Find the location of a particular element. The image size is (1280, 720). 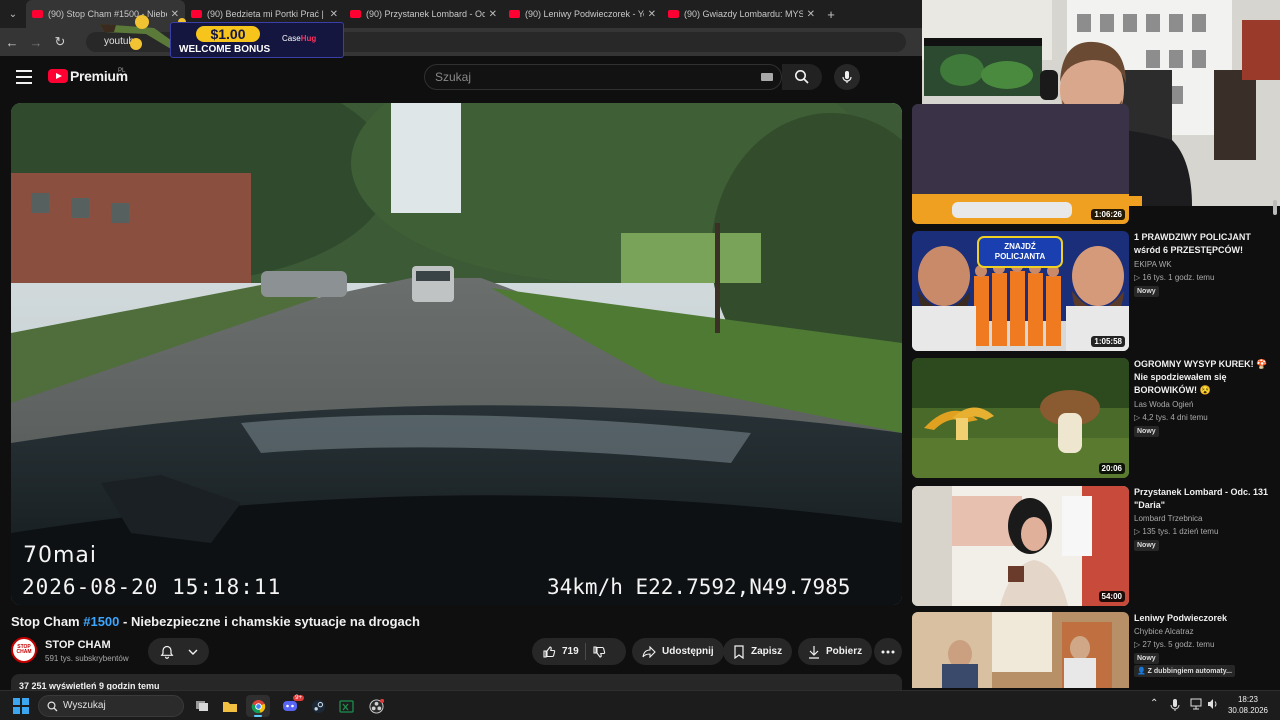

system-clock: 18:23 30.08.2026 is located at coordinates (1248, 705).